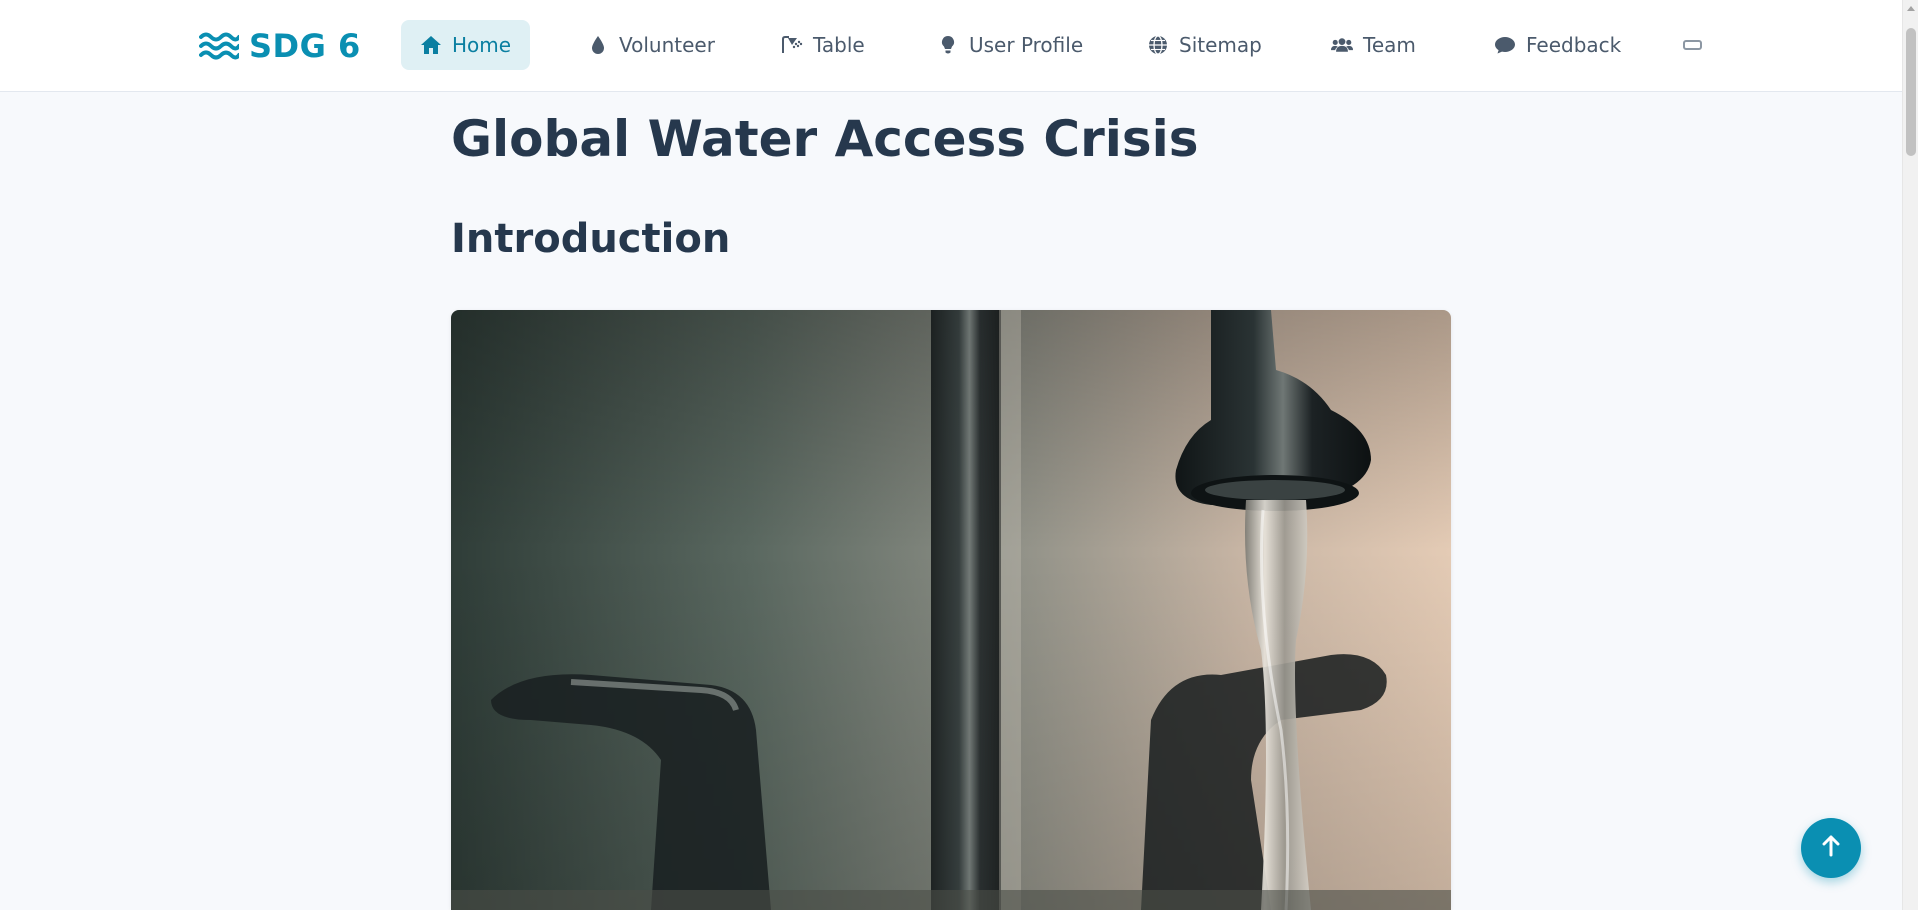 This screenshot has height=910, width=1918. What do you see at coordinates (667, 45) in the screenshot?
I see `nav-item-label: Volunteer` at bounding box center [667, 45].